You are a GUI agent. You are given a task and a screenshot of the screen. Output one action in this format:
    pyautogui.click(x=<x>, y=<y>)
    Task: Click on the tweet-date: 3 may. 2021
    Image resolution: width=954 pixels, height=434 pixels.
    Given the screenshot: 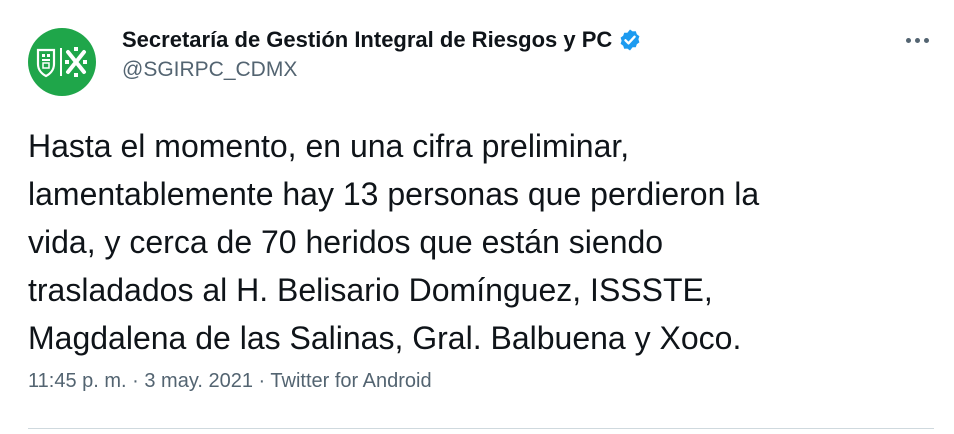 What is the action you would take?
    pyautogui.click(x=198, y=381)
    